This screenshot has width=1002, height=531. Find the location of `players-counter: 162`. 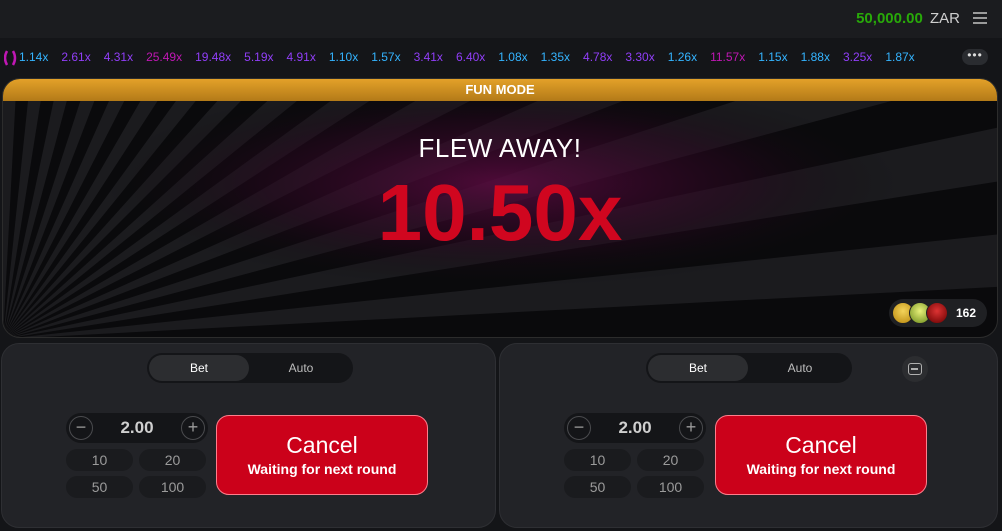

players-counter: 162 is located at coordinates (938, 313).